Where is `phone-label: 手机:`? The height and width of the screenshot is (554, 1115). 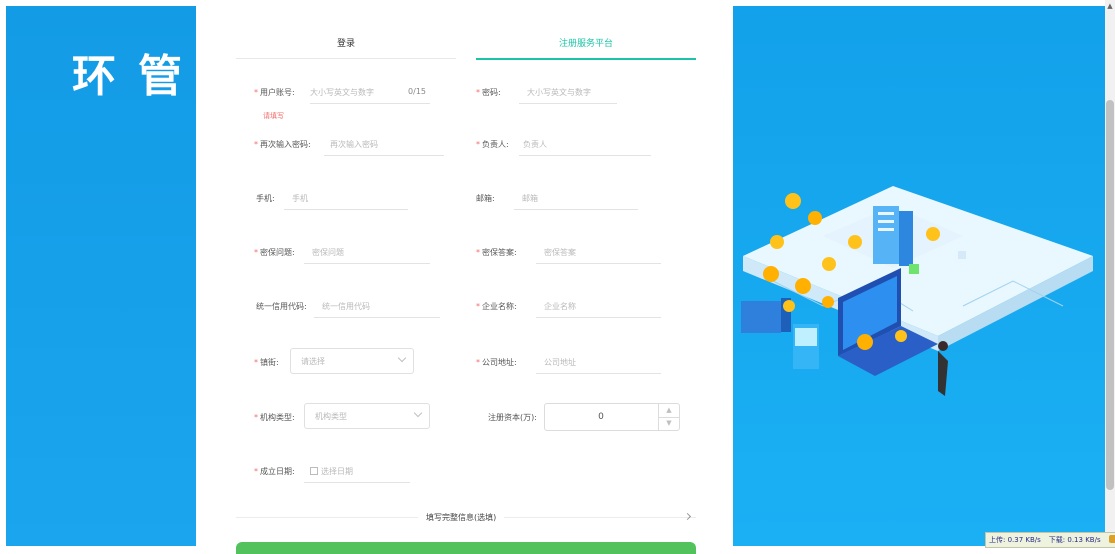 phone-label: 手机: is located at coordinates (265, 198).